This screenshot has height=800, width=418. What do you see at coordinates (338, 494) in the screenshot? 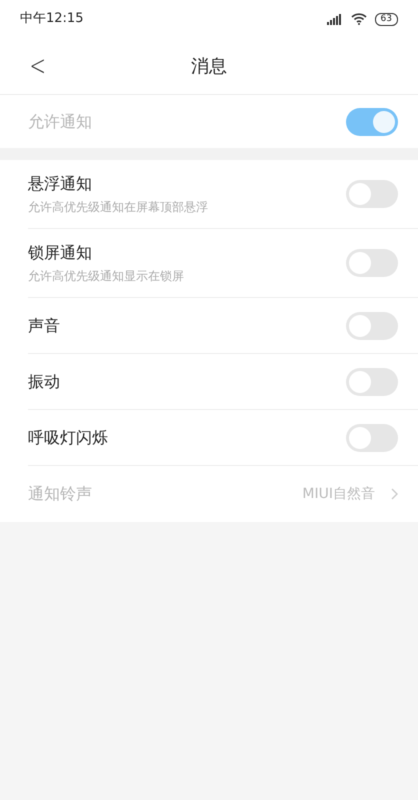
I see `setting-value: MIUI自然音` at bounding box center [338, 494].